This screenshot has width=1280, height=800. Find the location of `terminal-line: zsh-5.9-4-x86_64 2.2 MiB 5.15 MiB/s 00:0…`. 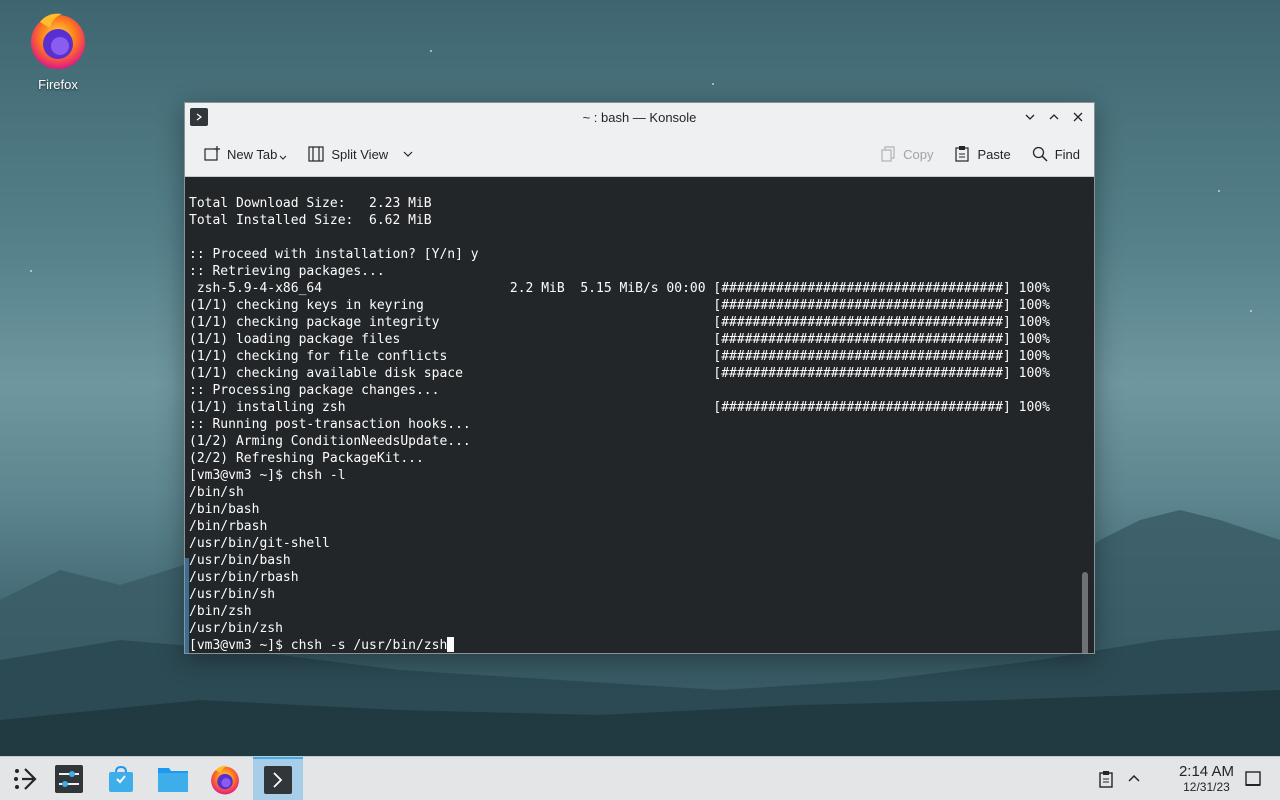

terminal-line: zsh-5.9-4-x86_64 2.2 MiB 5.15 MiB/s 00:0… is located at coordinates (619, 288).